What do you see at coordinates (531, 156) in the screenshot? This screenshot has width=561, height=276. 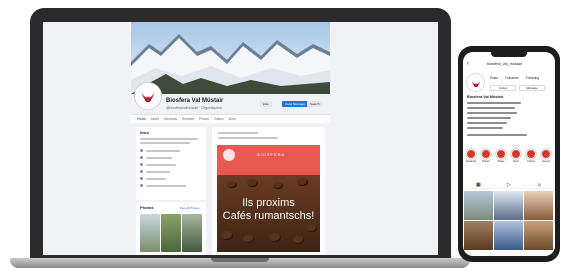 I see `story-highlight: Cultura` at bounding box center [531, 156].